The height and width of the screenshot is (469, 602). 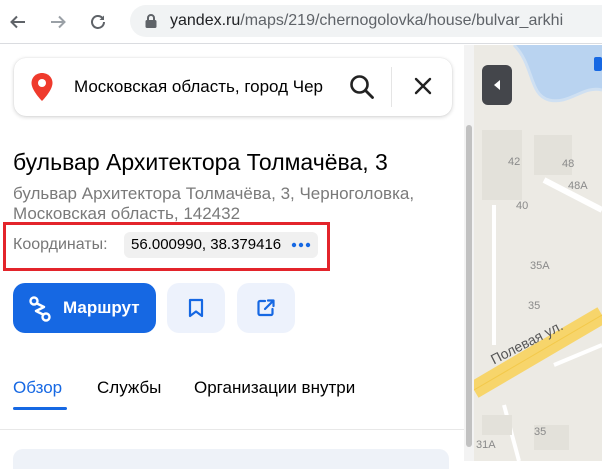 I want to click on house-number: 48А, so click(x=578, y=186).